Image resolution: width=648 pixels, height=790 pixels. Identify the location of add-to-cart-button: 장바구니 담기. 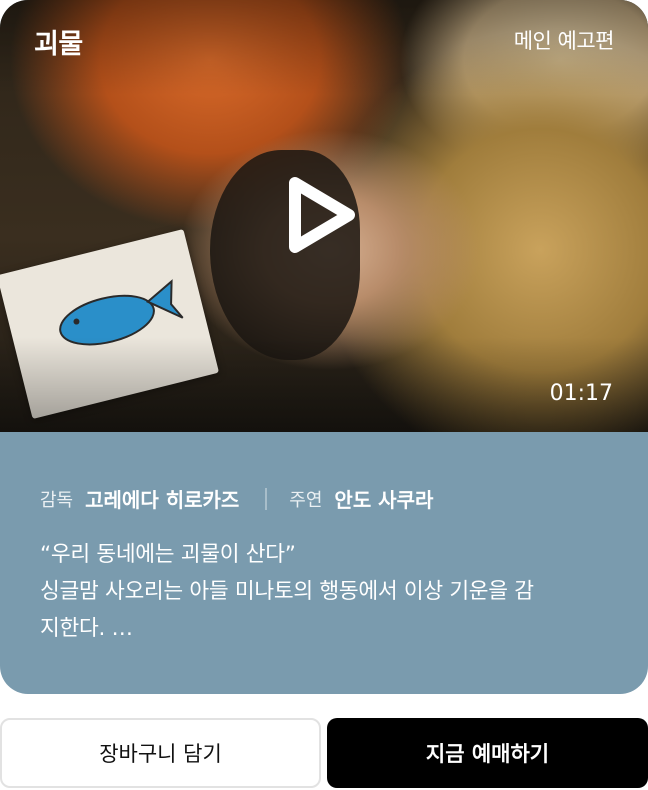
(160, 753).